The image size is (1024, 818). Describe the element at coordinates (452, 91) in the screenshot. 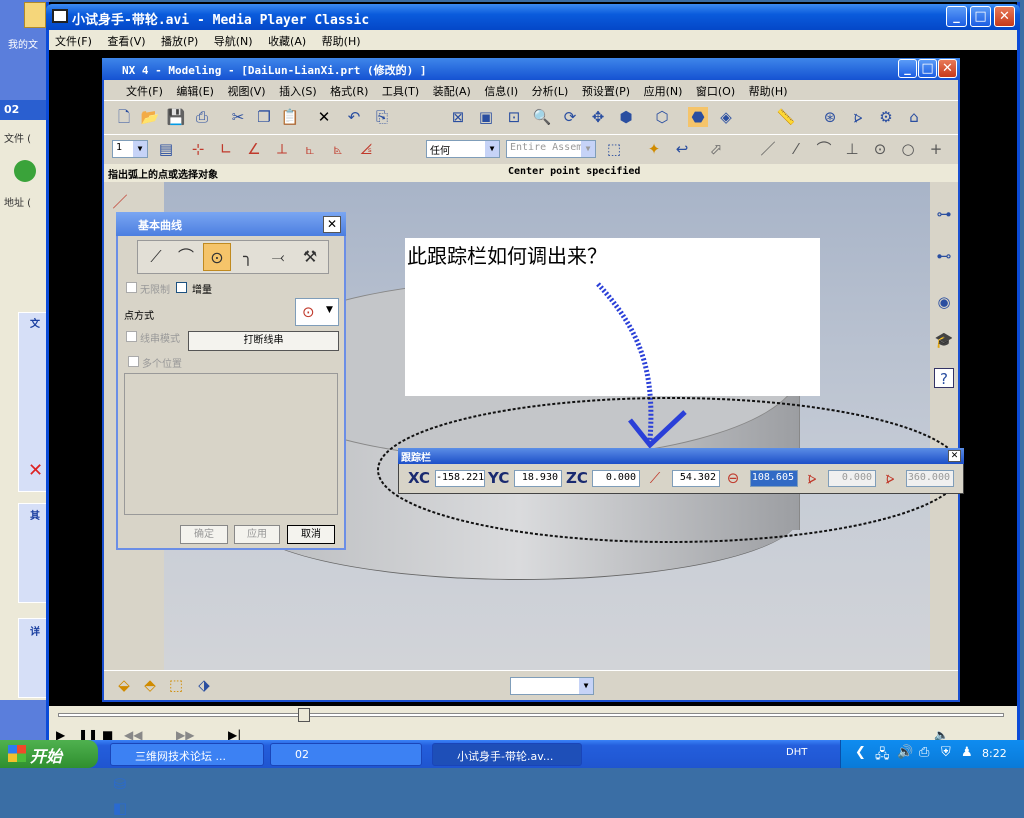

I see `nx-menu-assembly: 装配(A)` at that location.